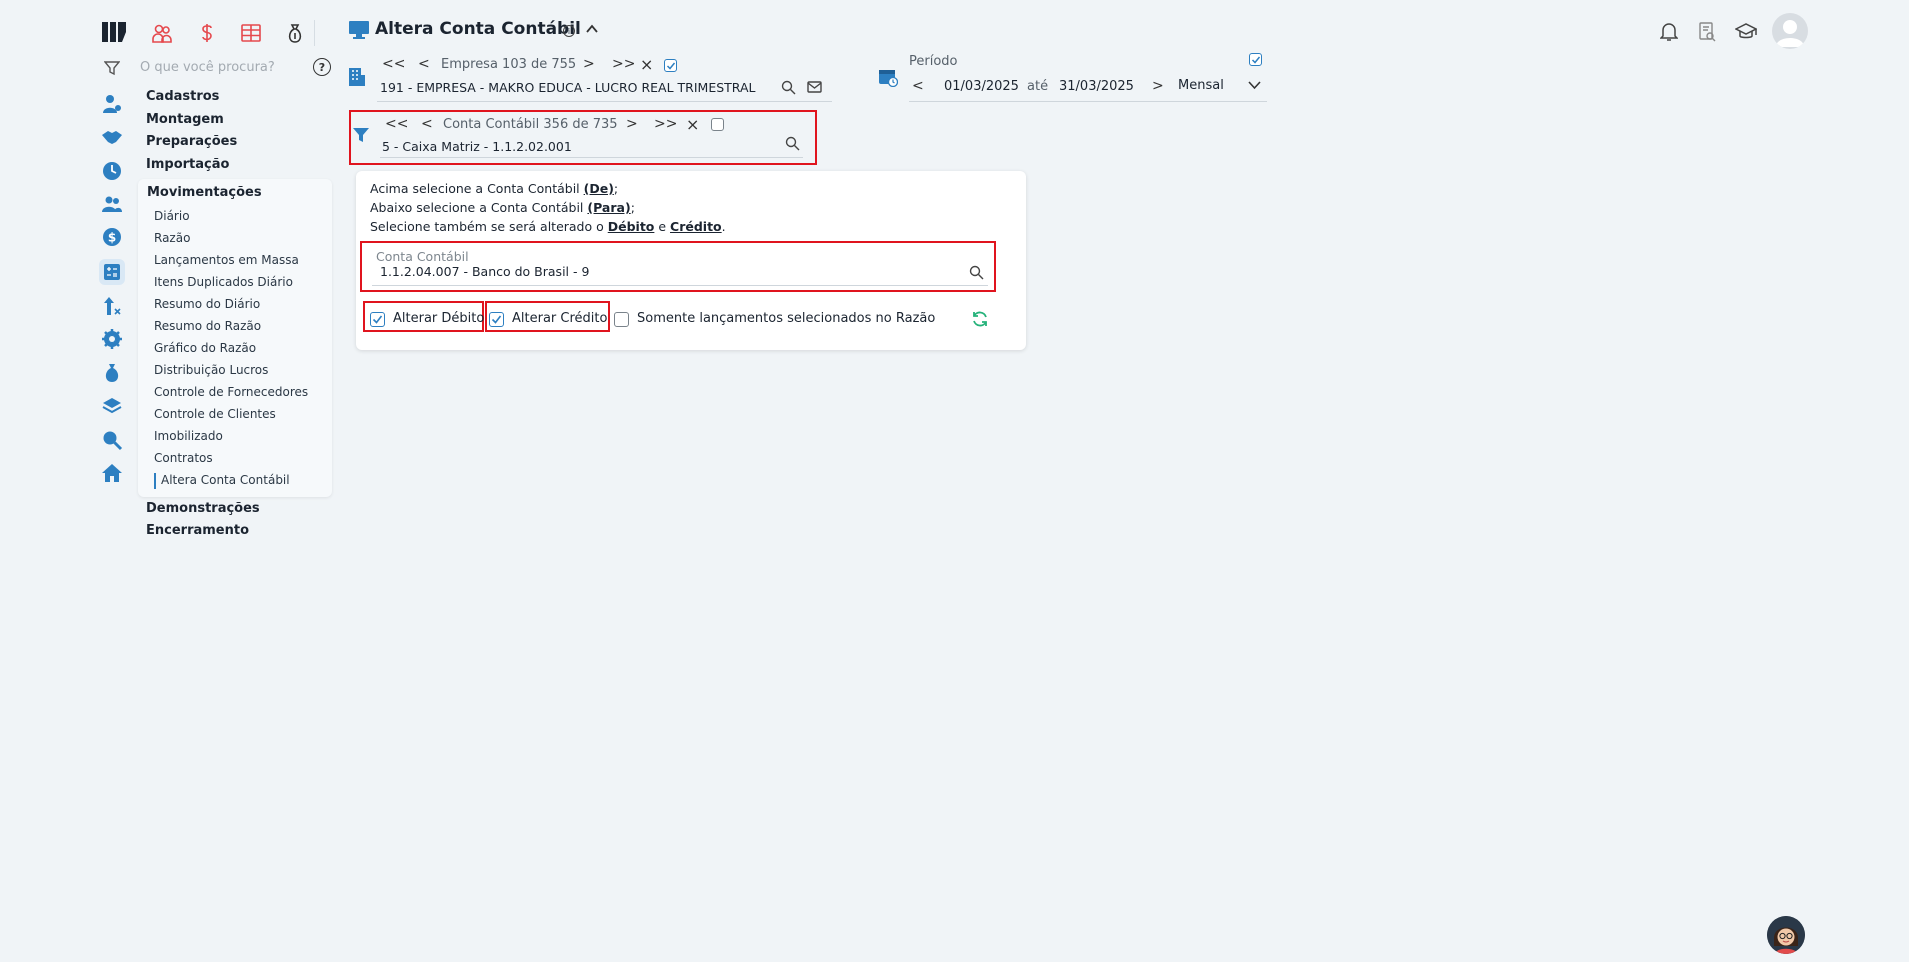 Image resolution: width=1909 pixels, height=962 pixels. Describe the element at coordinates (788, 87) in the screenshot. I see `company-search-icon` at that location.